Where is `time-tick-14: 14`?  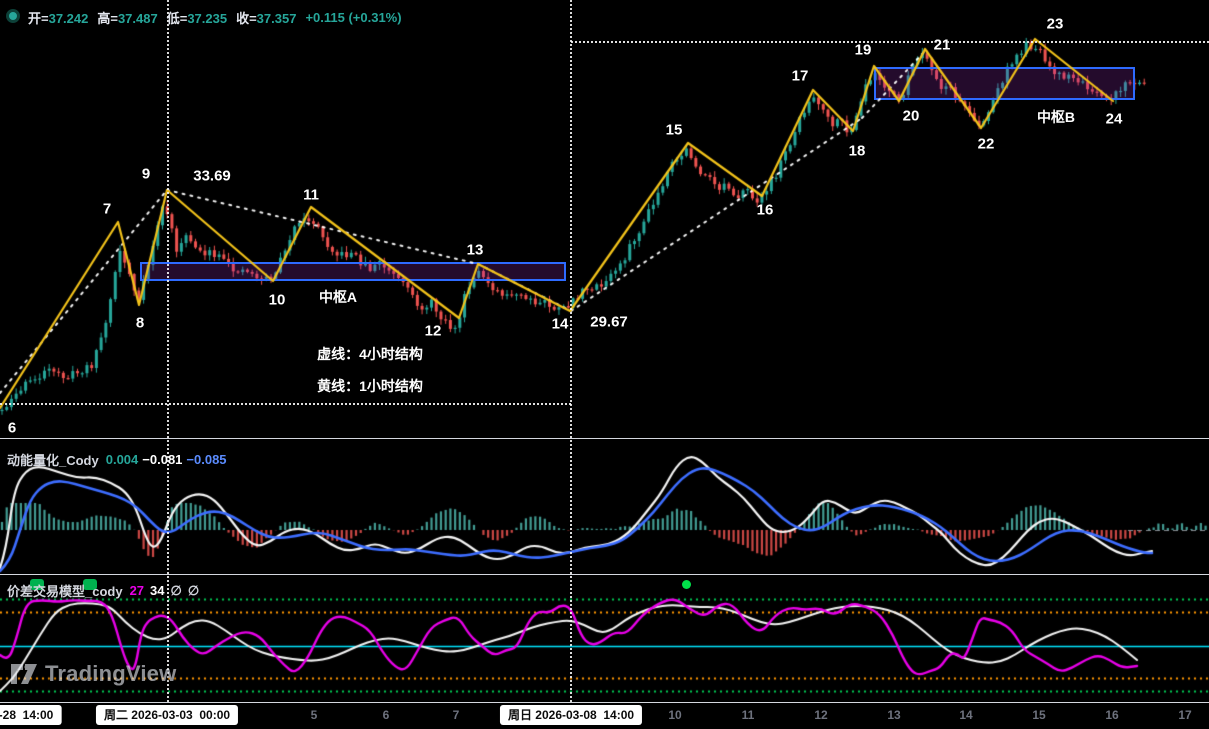 time-tick-14: 14 is located at coordinates (965, 715).